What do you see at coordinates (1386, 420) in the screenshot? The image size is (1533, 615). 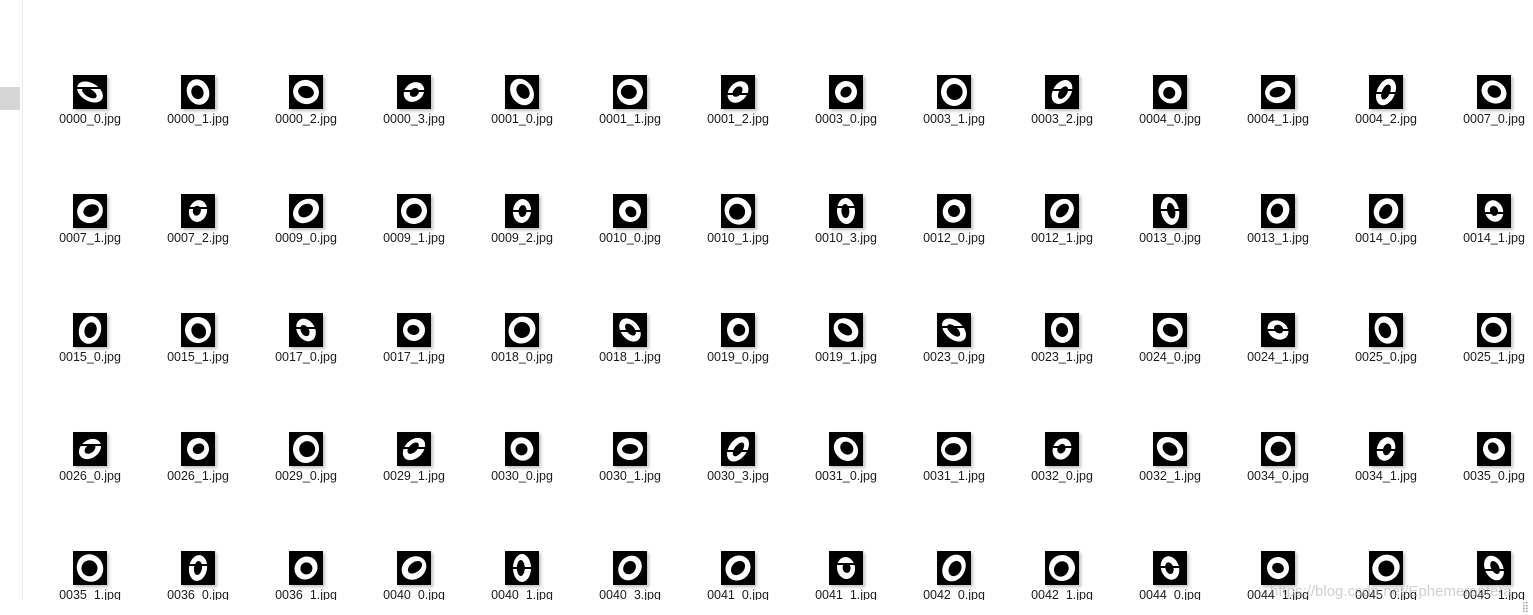 I see `file-item: 0034_1.jpg` at bounding box center [1386, 420].